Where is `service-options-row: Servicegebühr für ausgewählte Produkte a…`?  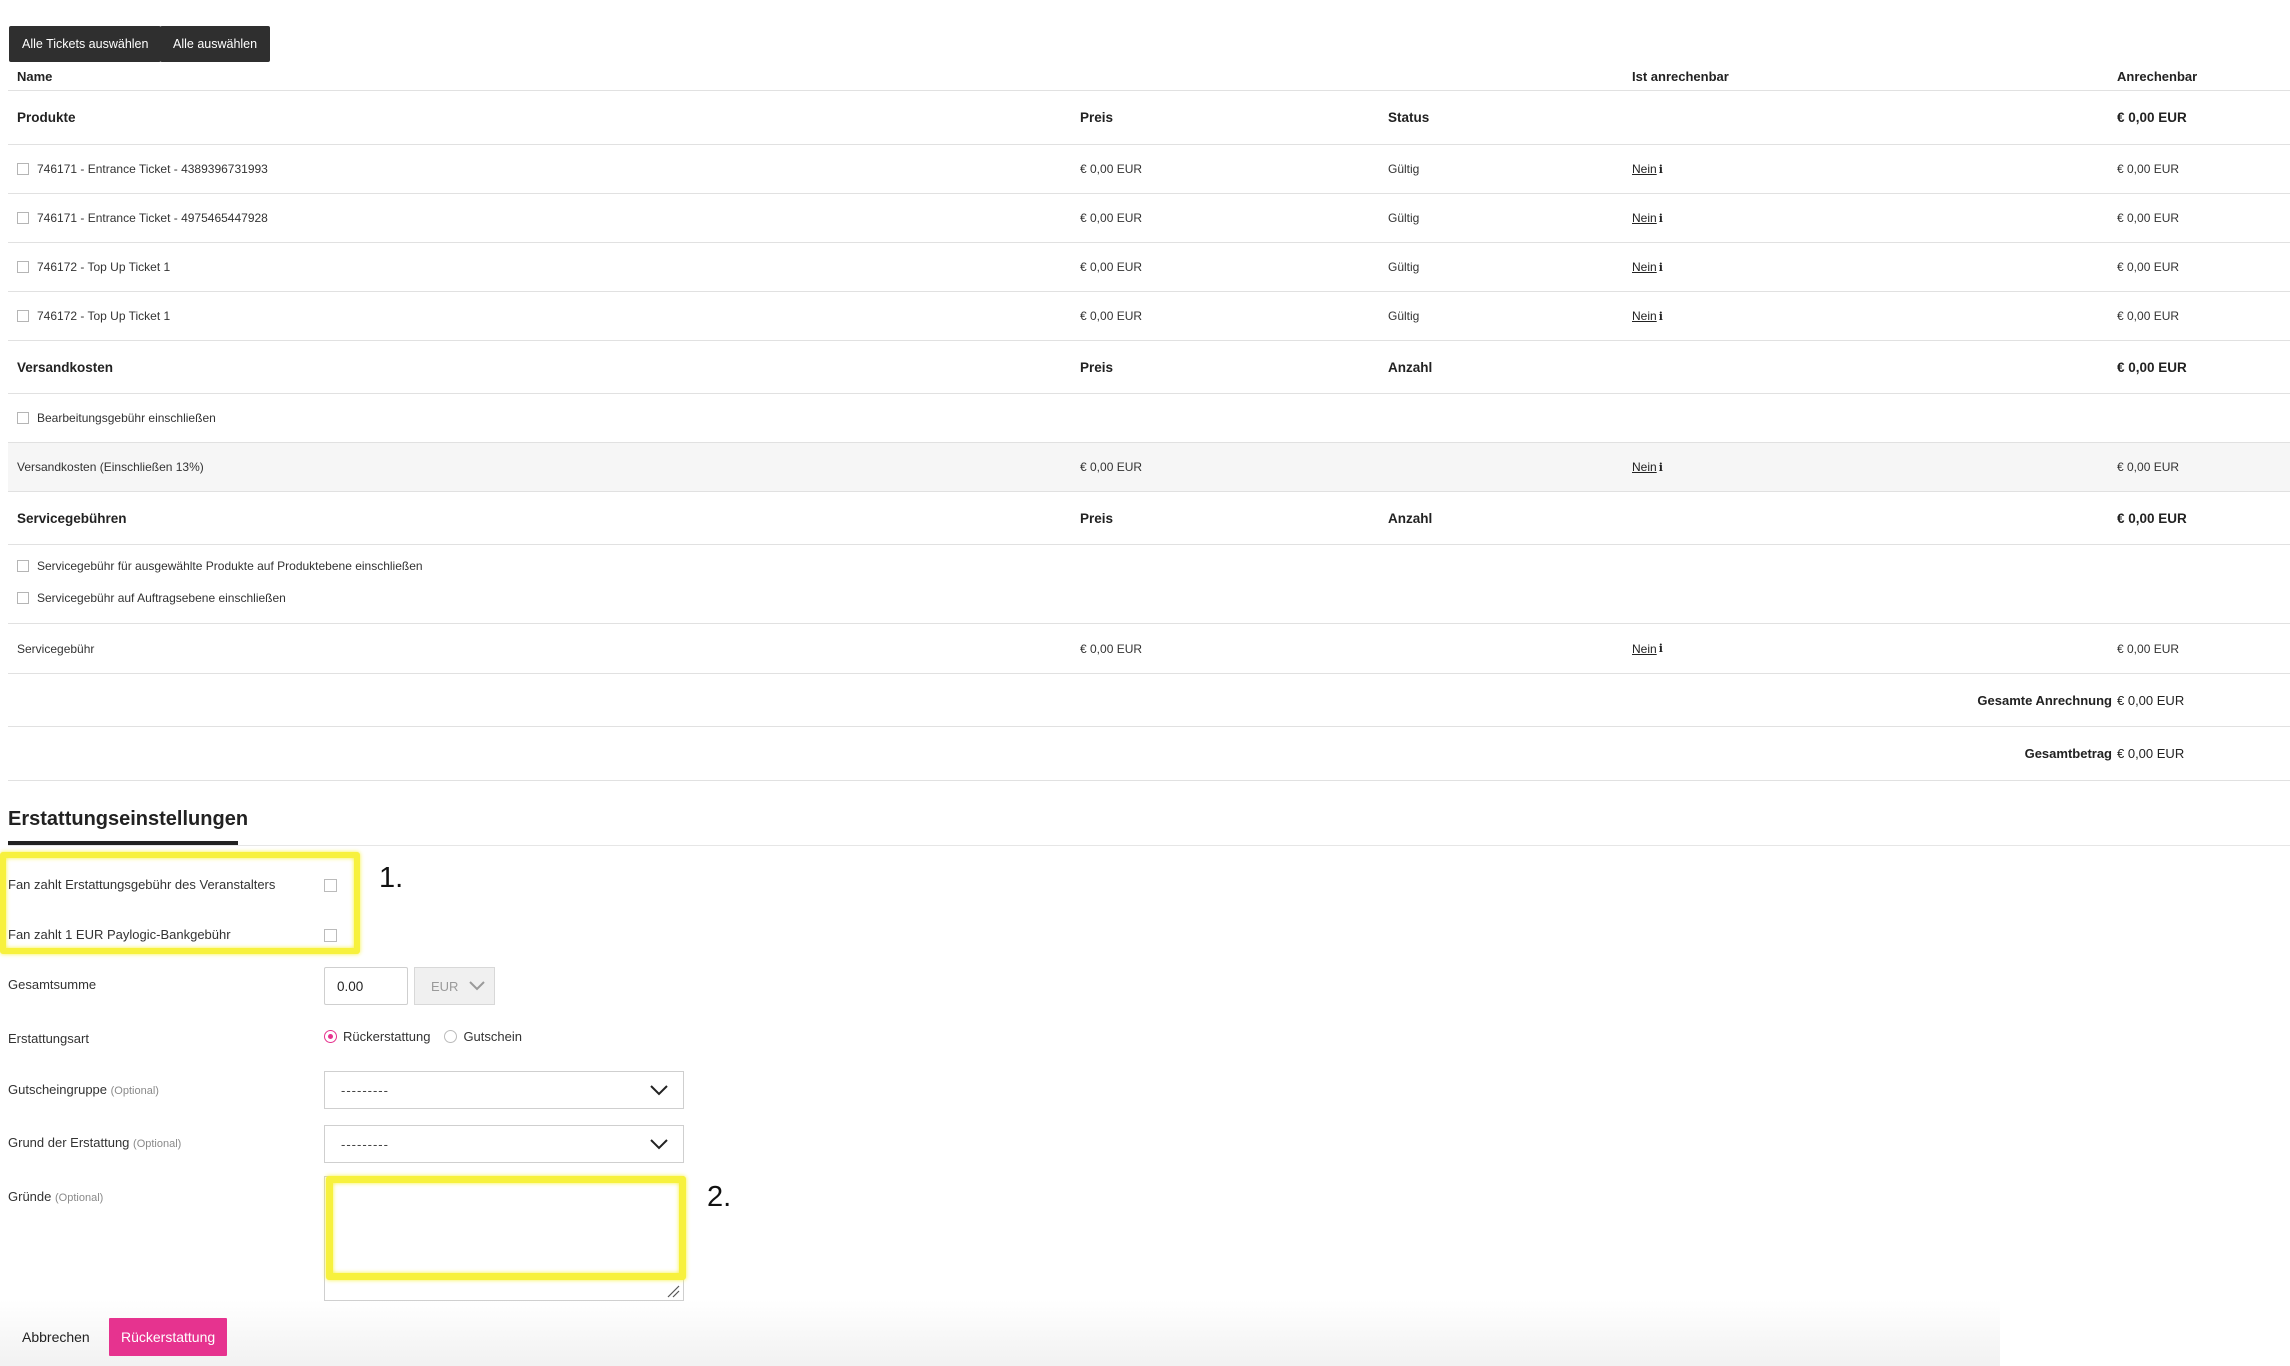 service-options-row: Servicegebühr für ausgewählte Produkte a… is located at coordinates (1149, 584).